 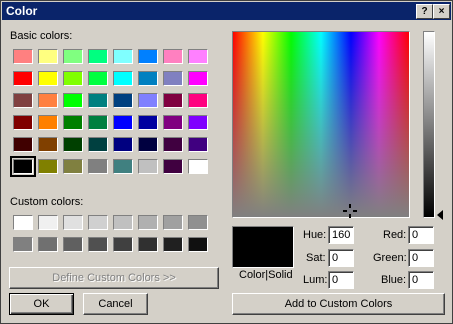 What do you see at coordinates (440, 215) in the screenshot?
I see `luminance-arrow-icon` at bounding box center [440, 215].